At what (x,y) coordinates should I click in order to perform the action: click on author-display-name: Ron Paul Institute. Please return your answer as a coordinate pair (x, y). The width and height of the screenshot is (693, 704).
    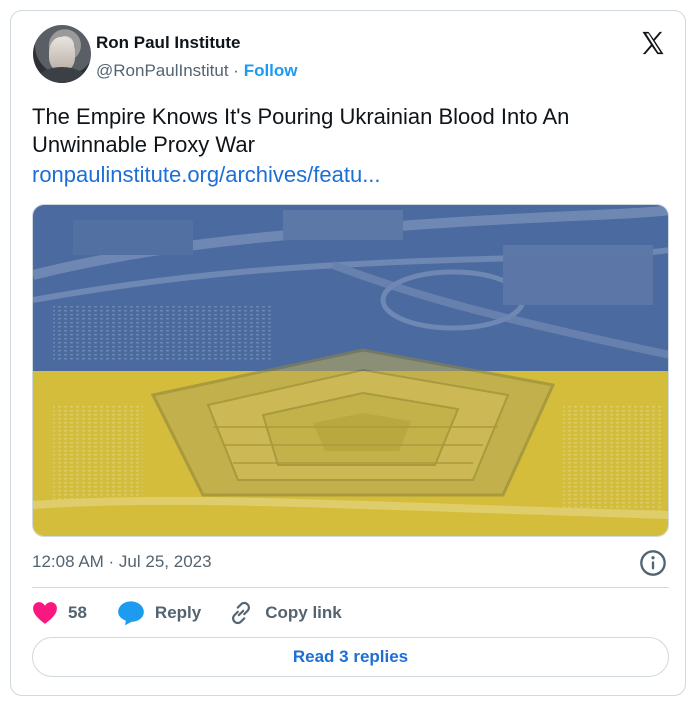
    Looking at the image, I should click on (168, 43).